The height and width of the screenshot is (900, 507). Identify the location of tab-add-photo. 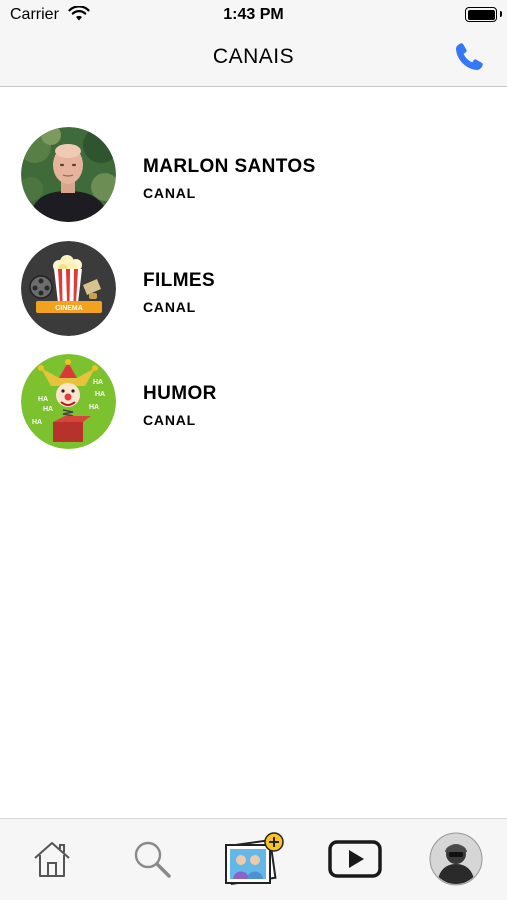
(255, 859).